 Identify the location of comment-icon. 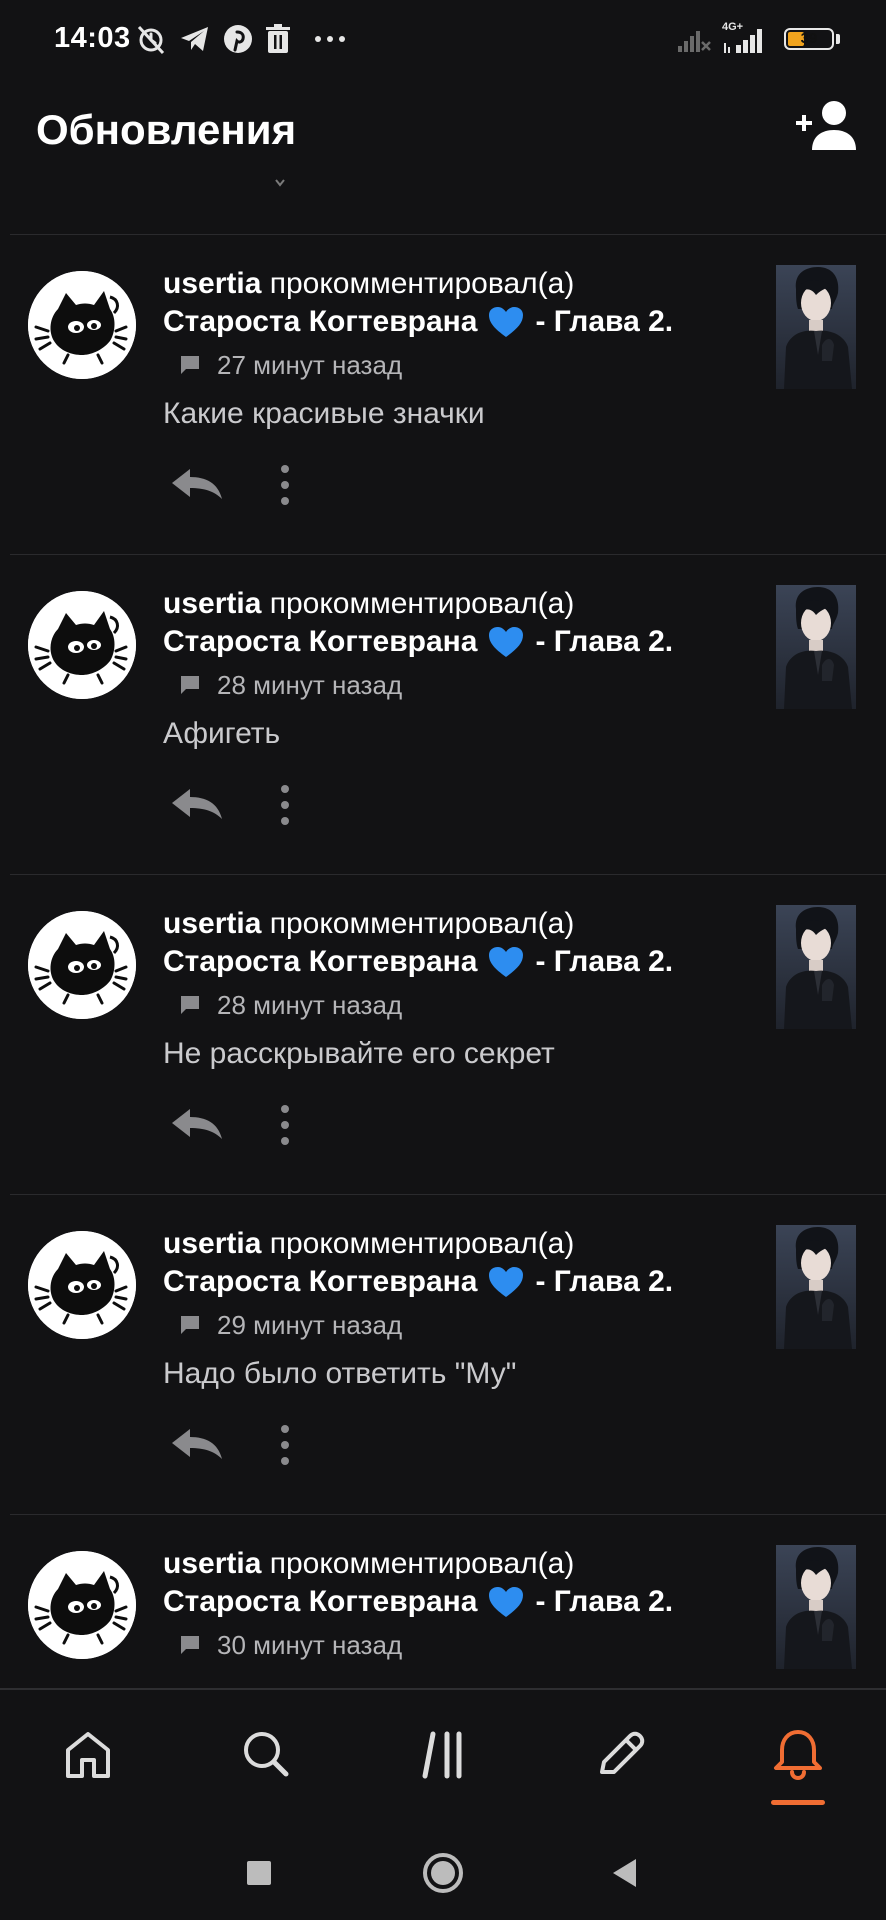
(190, 365).